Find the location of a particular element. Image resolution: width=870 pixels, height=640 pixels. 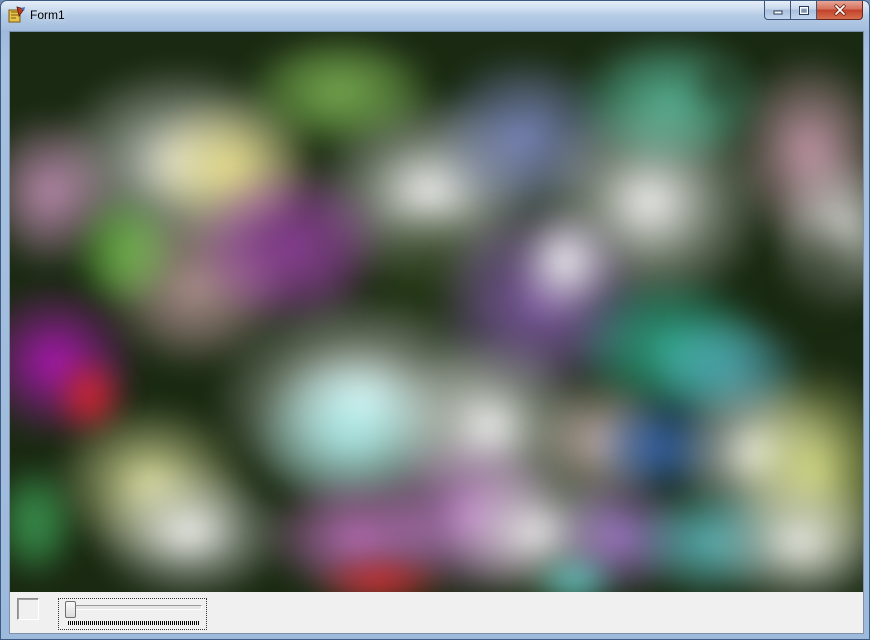

maximize-button is located at coordinates (804, 10).